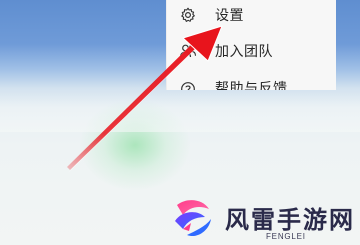  Describe the element at coordinates (290, 220) in the screenshot. I see `watermark-title: 风雷手游网` at that location.